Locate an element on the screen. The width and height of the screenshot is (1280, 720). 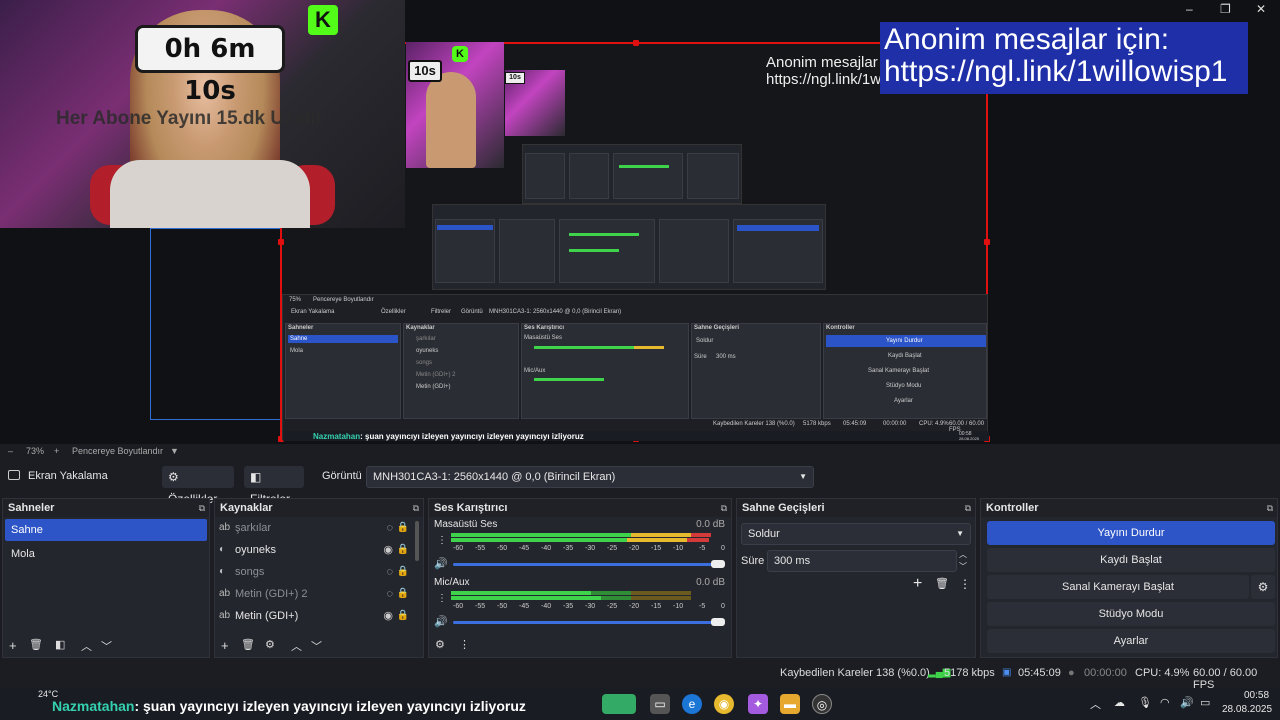
wifi-icon: ◠ is located at coordinates (1165, 702).